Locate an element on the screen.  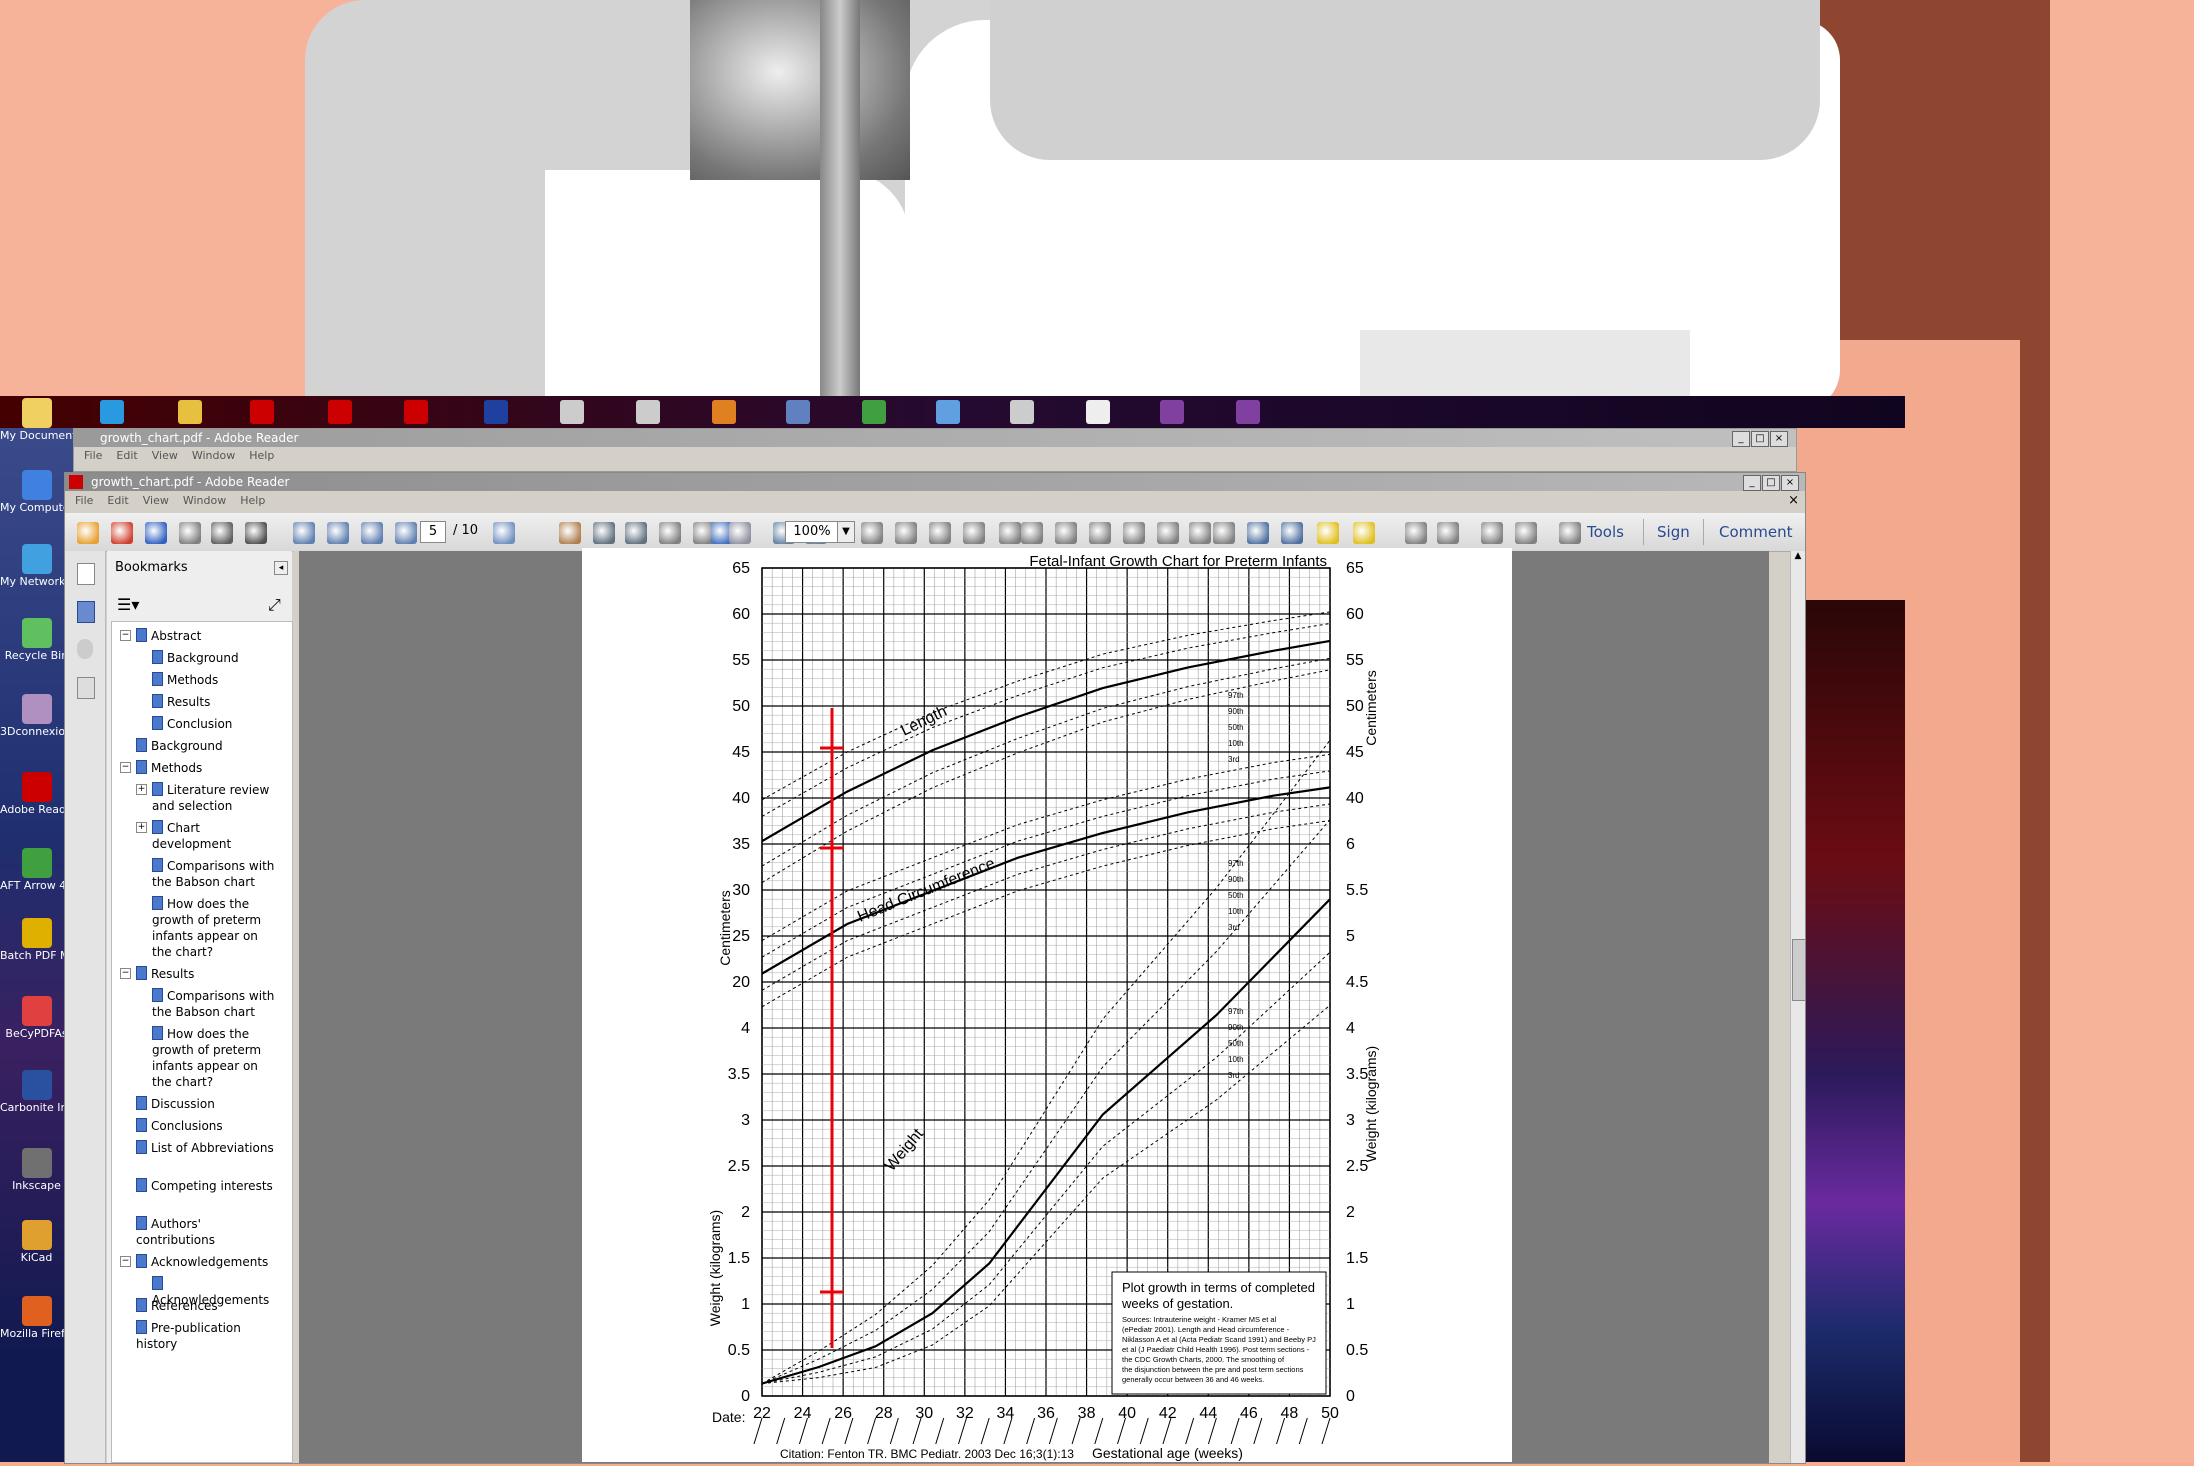
bookmark-item: Conclusion is located at coordinates (214, 724).